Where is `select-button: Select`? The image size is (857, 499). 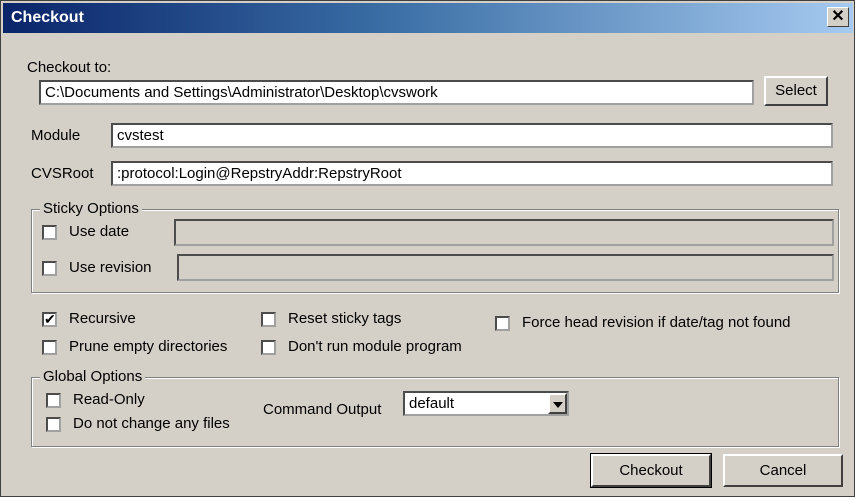
select-button: Select is located at coordinates (796, 91).